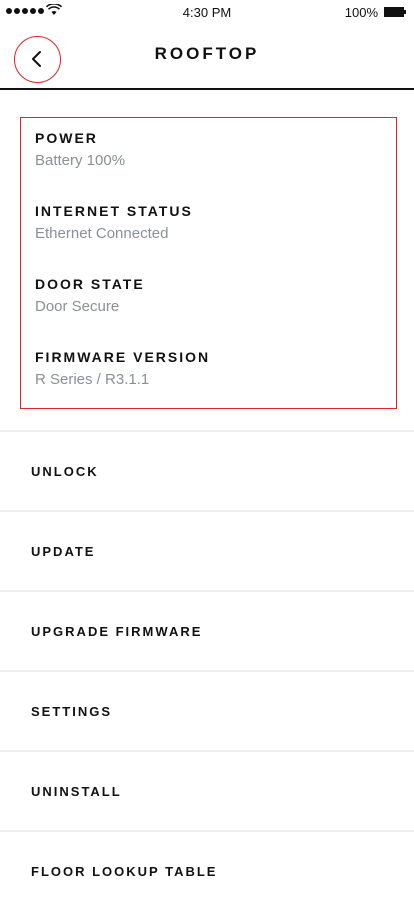 This screenshot has width=414, height=922. Describe the element at coordinates (80, 149) in the screenshot. I see `power-info: POWER Battery 100%` at that location.